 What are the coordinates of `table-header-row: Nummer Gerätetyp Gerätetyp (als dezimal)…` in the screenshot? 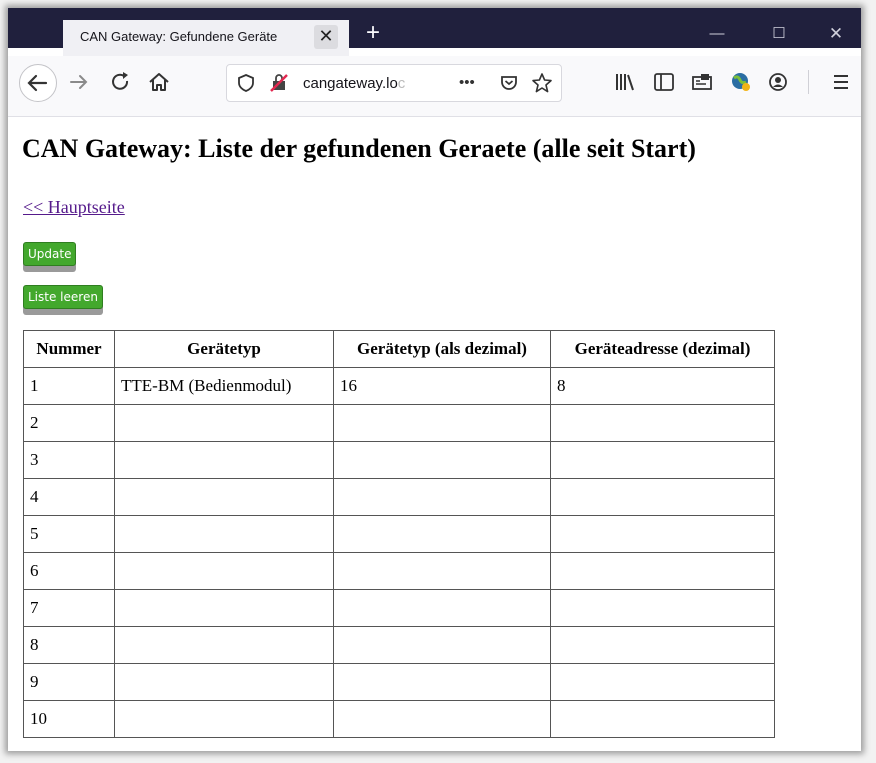 It's located at (399, 349).